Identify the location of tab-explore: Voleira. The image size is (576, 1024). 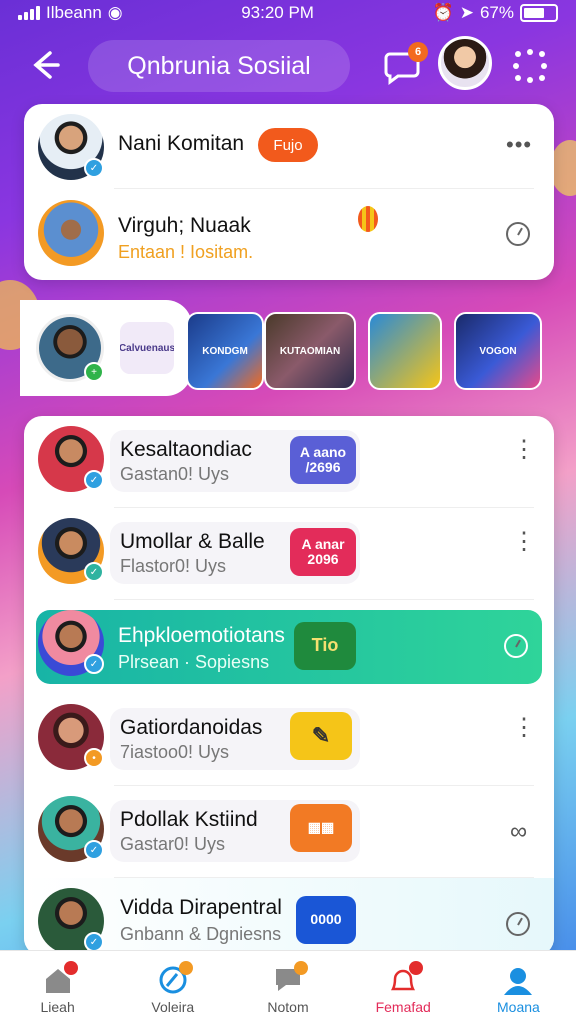
(172, 987).